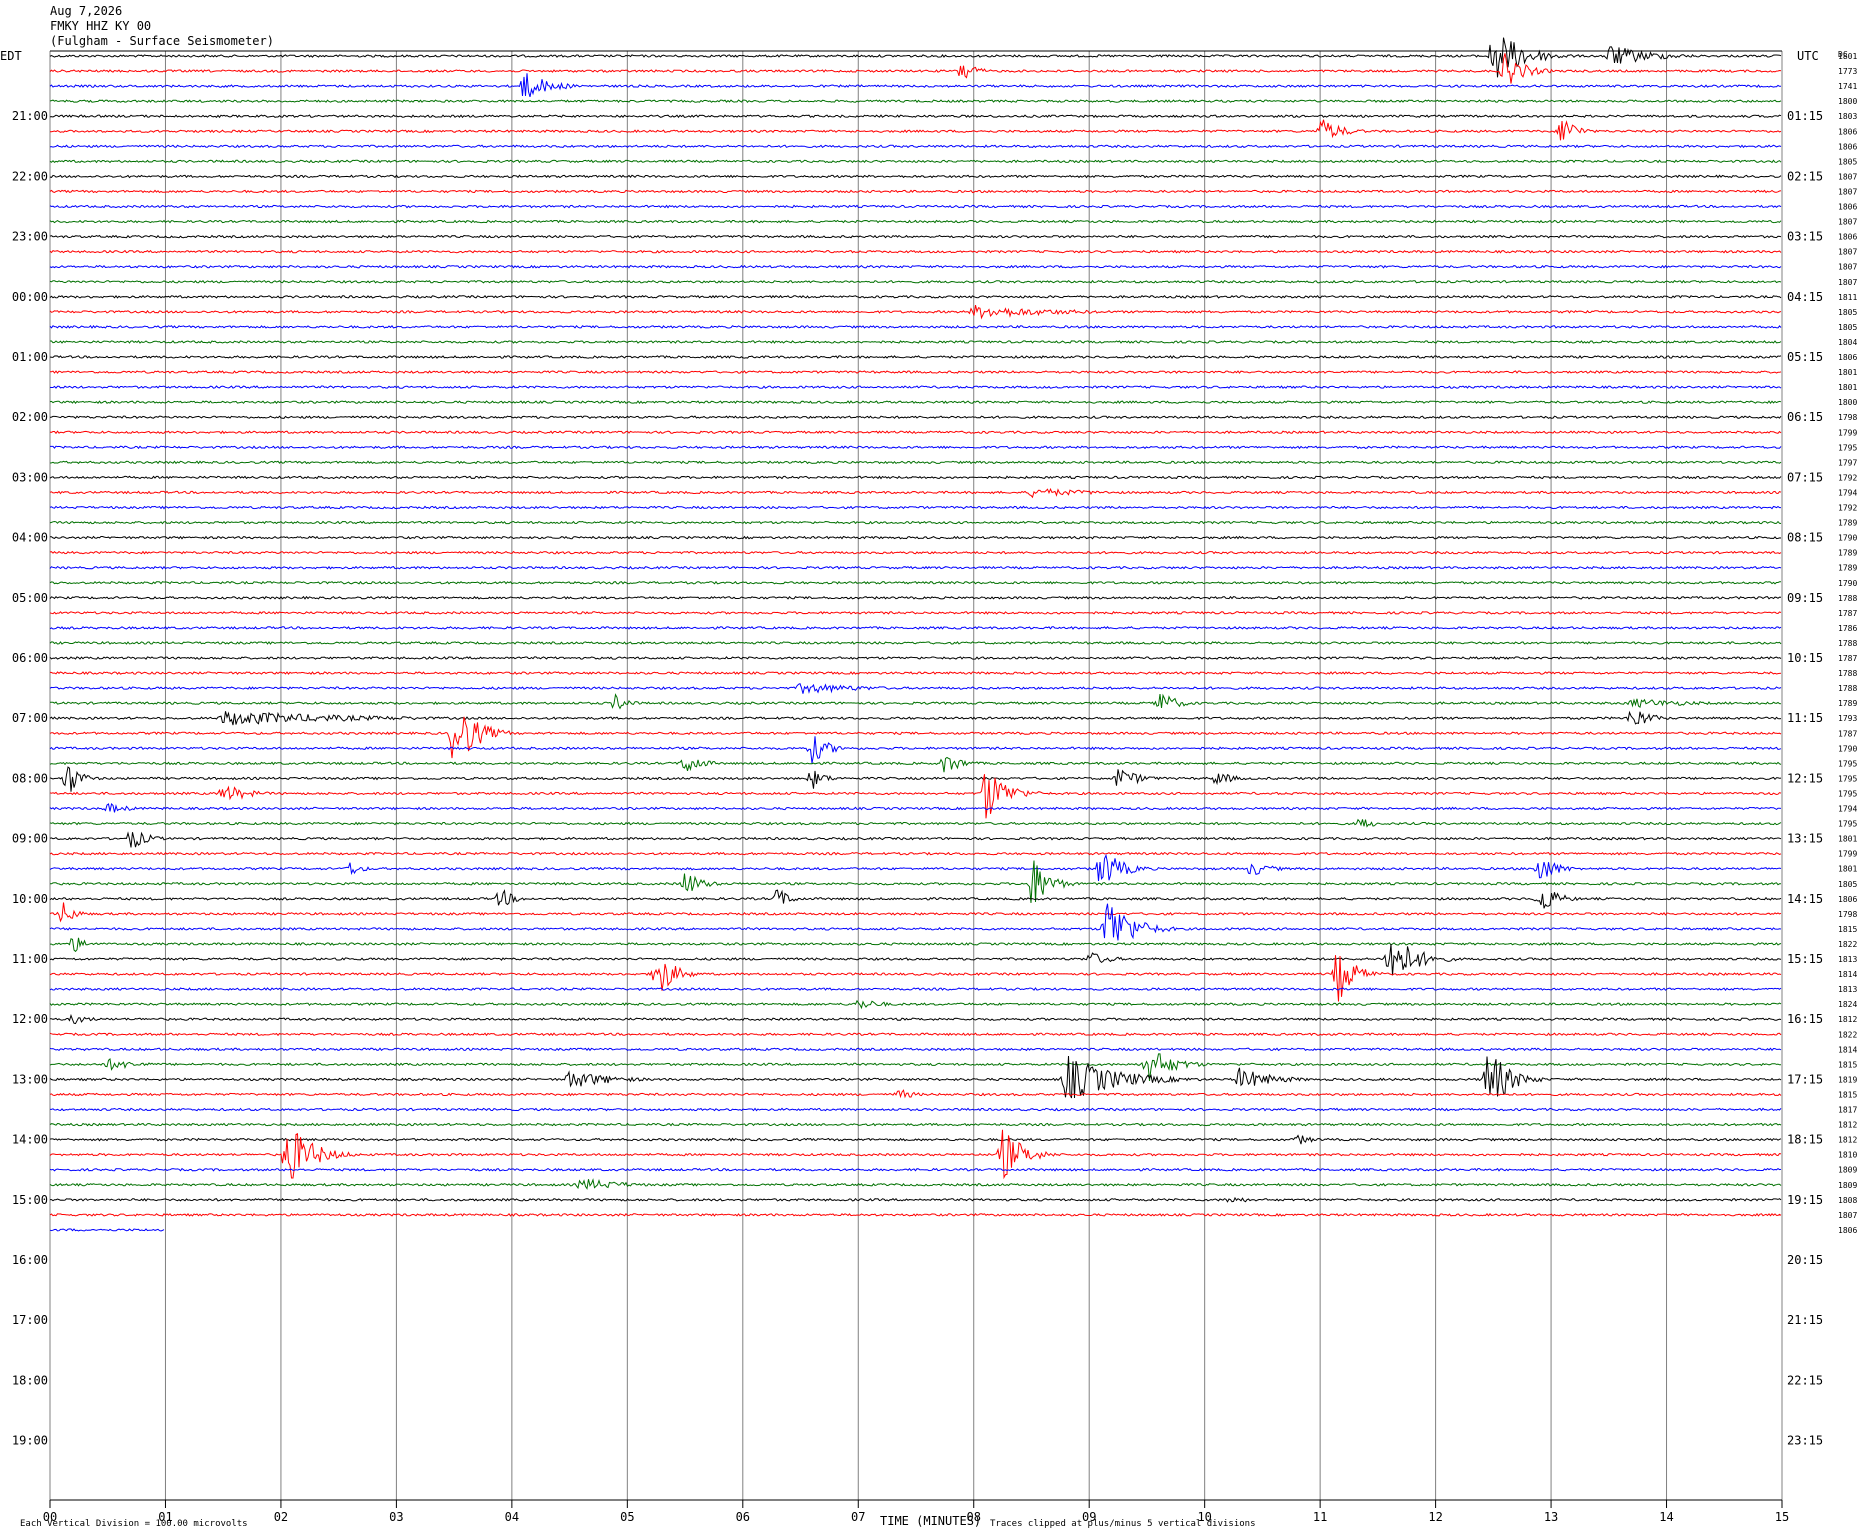 The image size is (1858, 1534). What do you see at coordinates (627, 1517) in the screenshot?
I see `x-tick-label: 05` at bounding box center [627, 1517].